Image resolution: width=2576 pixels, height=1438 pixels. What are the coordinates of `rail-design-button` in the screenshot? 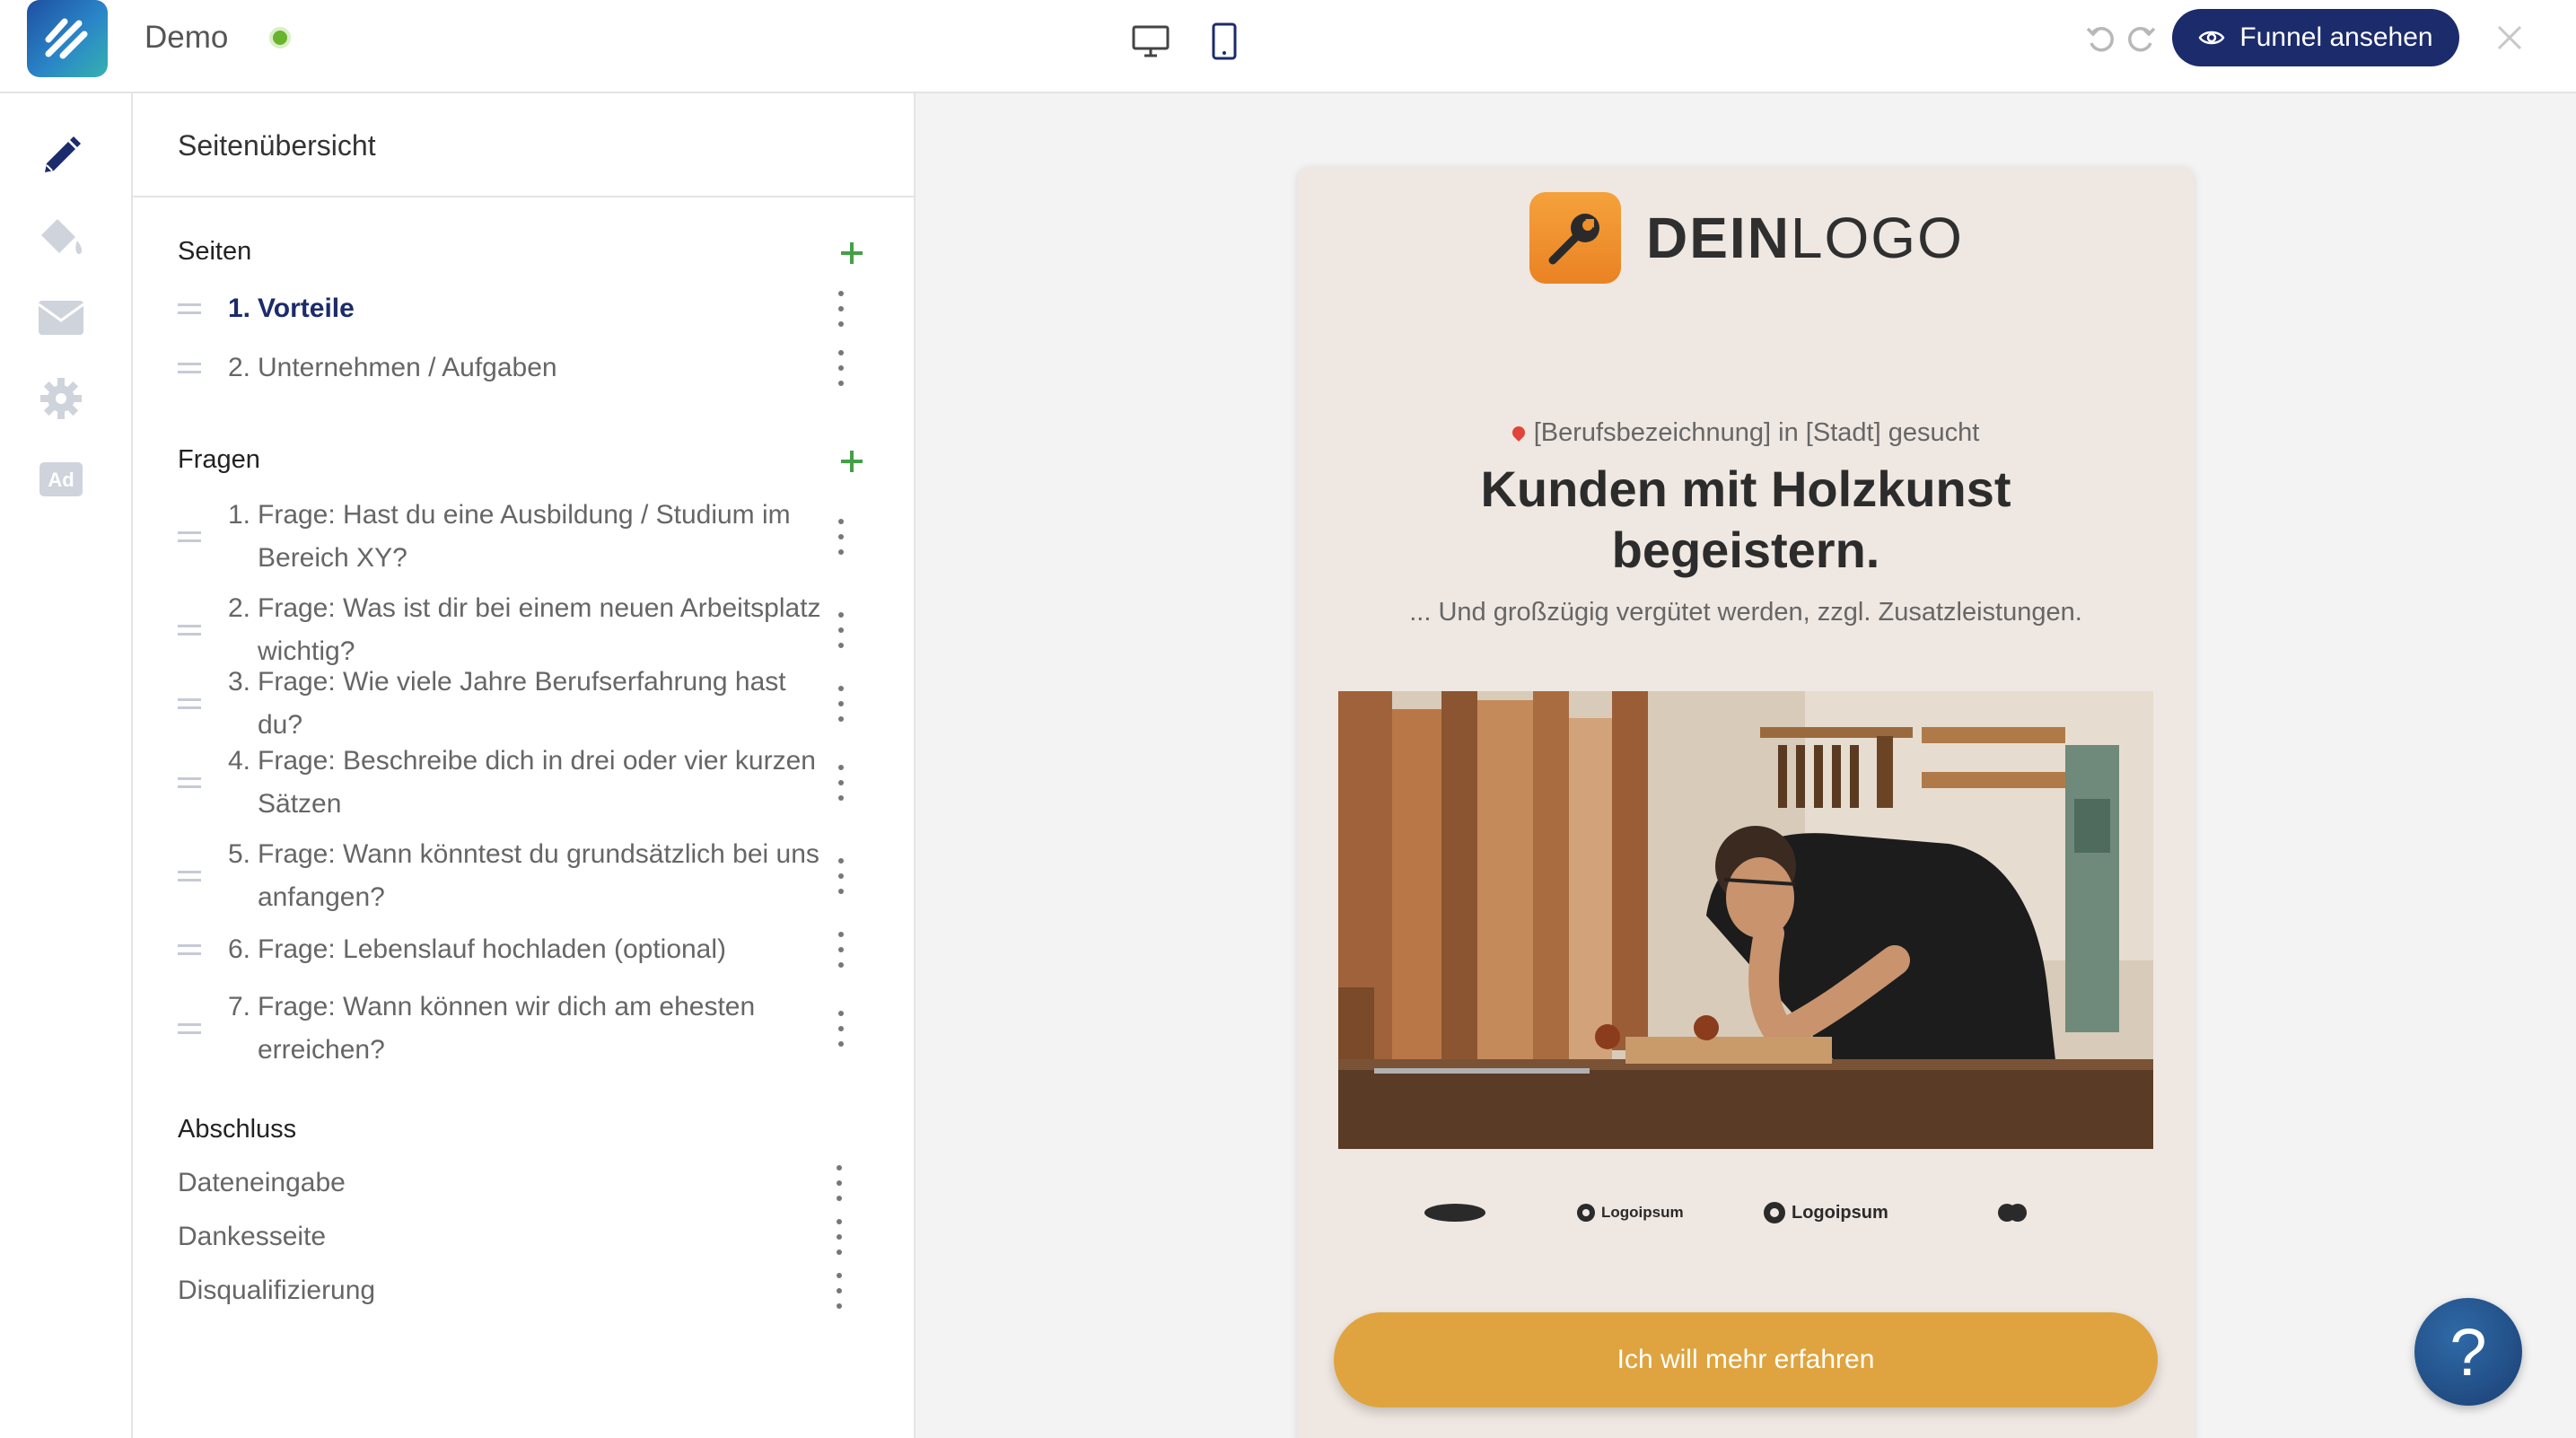 It's located at (61, 237).